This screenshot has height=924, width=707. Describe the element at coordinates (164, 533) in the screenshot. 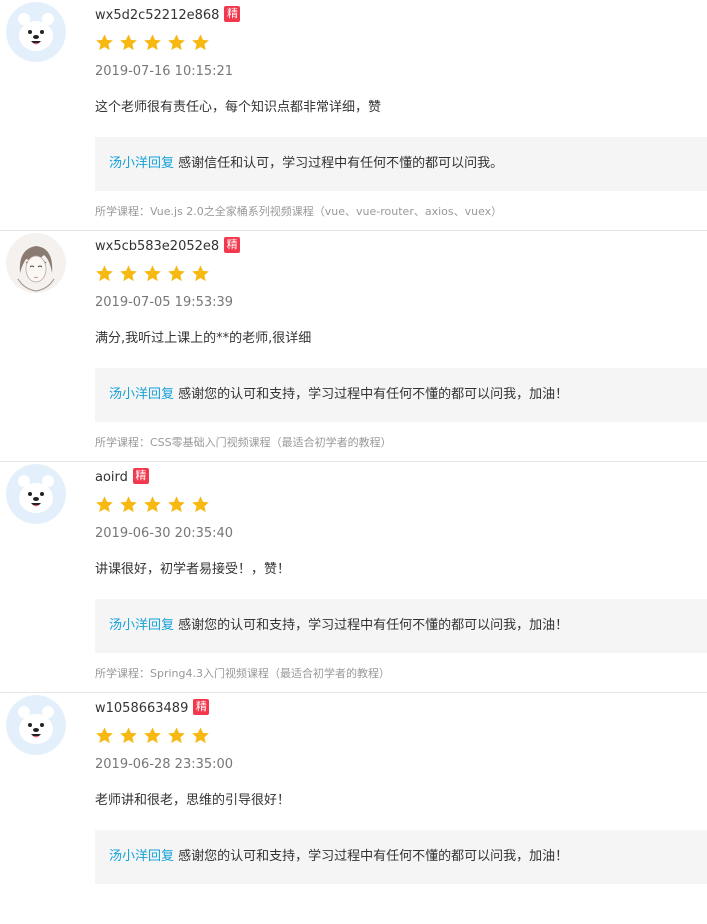

I see `review-time: 2019-06-30 20:35:40` at that location.